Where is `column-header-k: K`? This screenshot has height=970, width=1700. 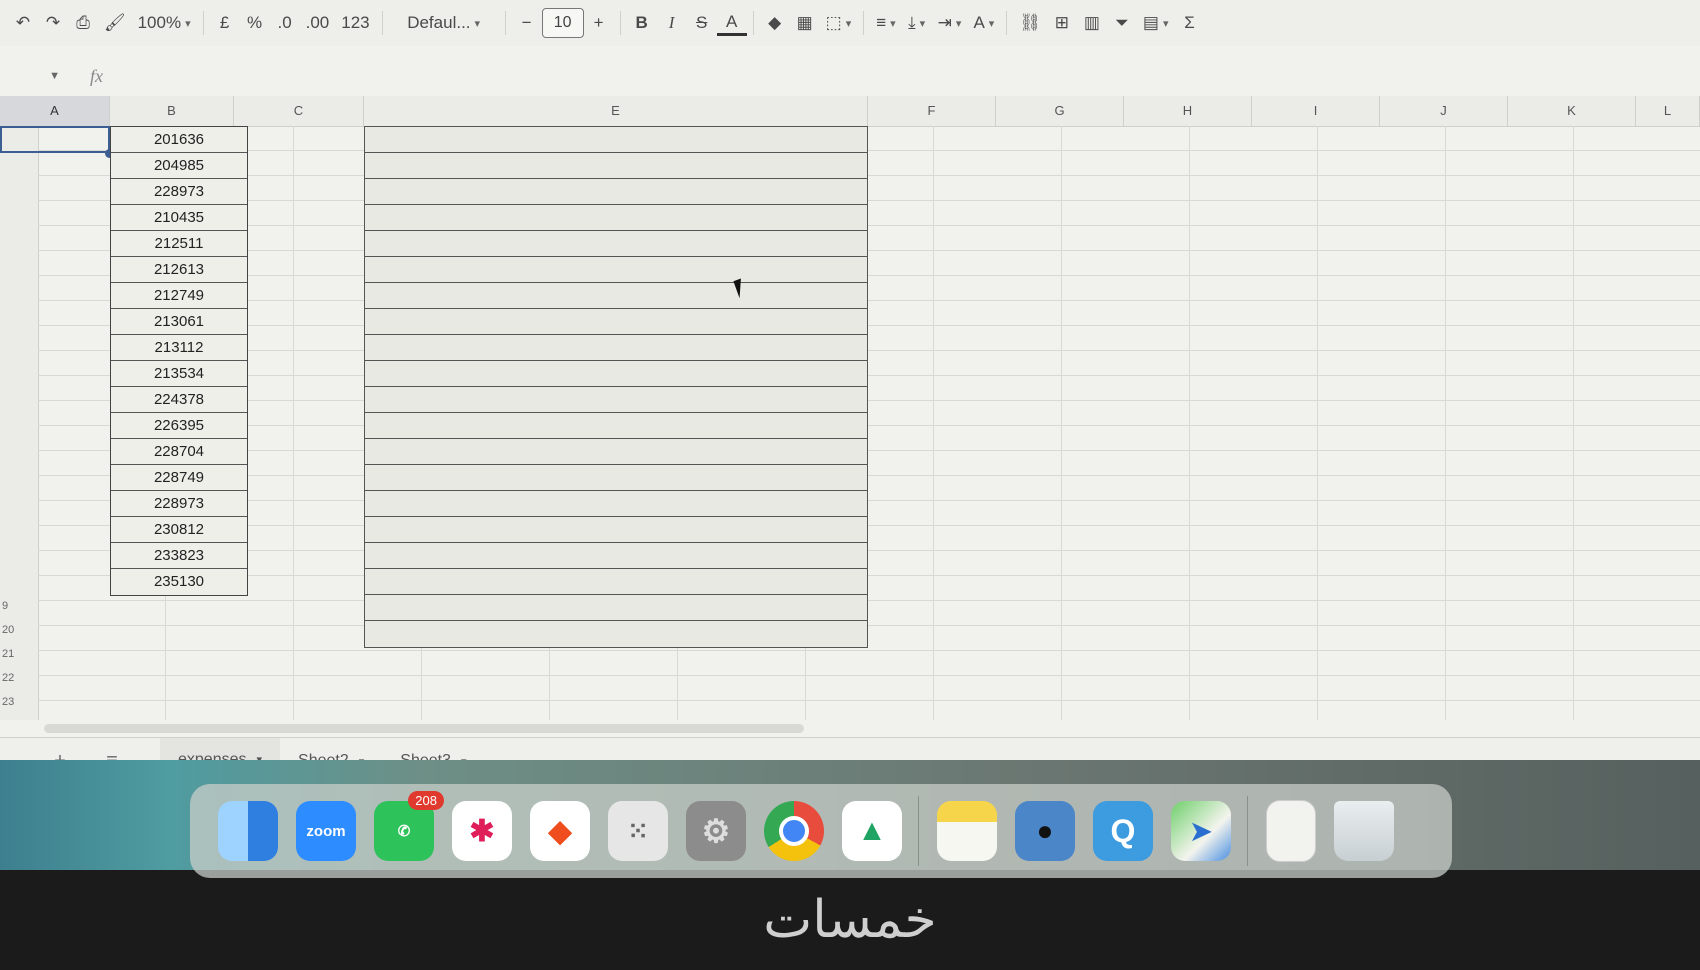 column-header-k: K is located at coordinates (1572, 111).